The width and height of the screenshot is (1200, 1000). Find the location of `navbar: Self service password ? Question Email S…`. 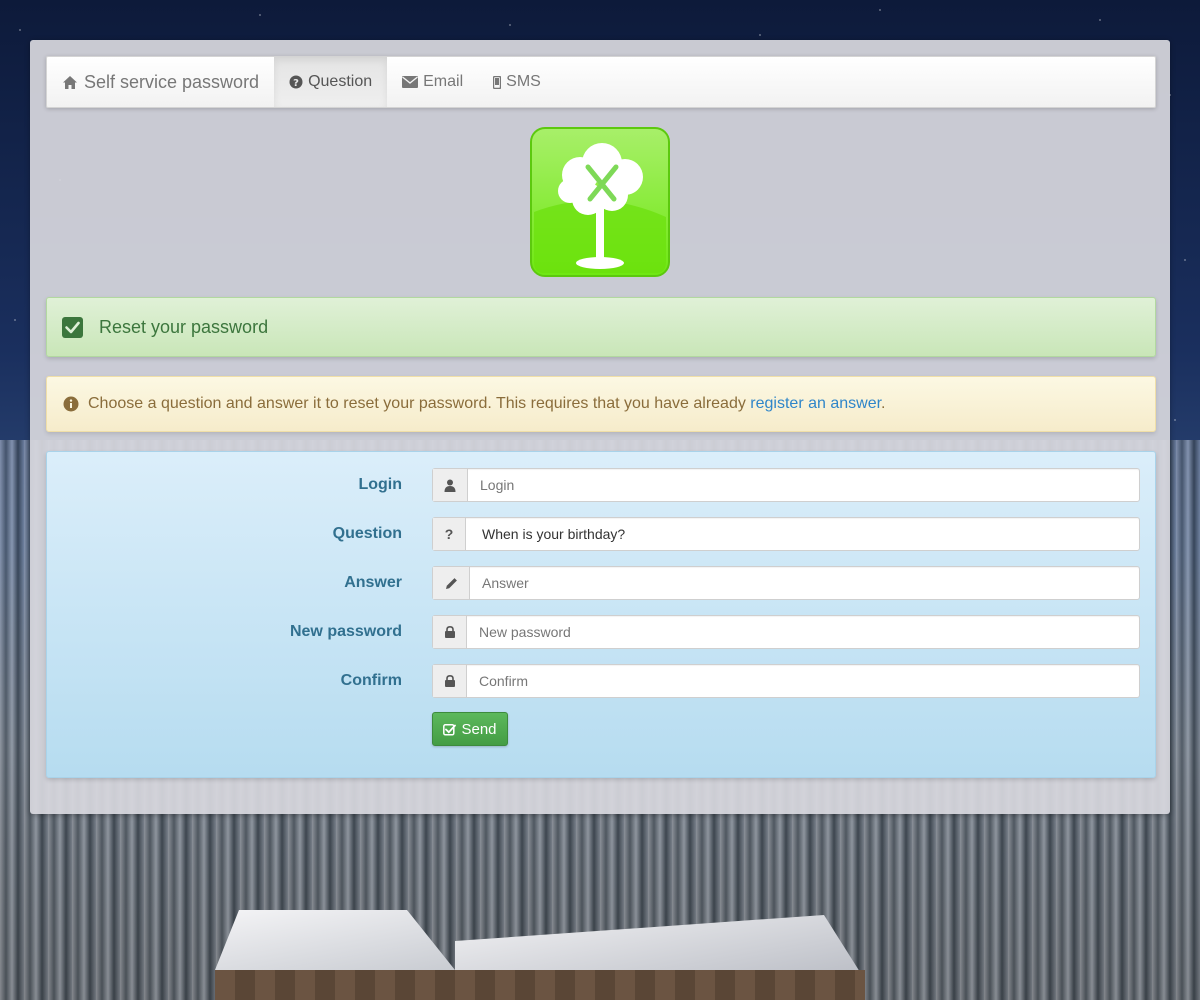

navbar: Self service password ? Question Email S… is located at coordinates (601, 82).